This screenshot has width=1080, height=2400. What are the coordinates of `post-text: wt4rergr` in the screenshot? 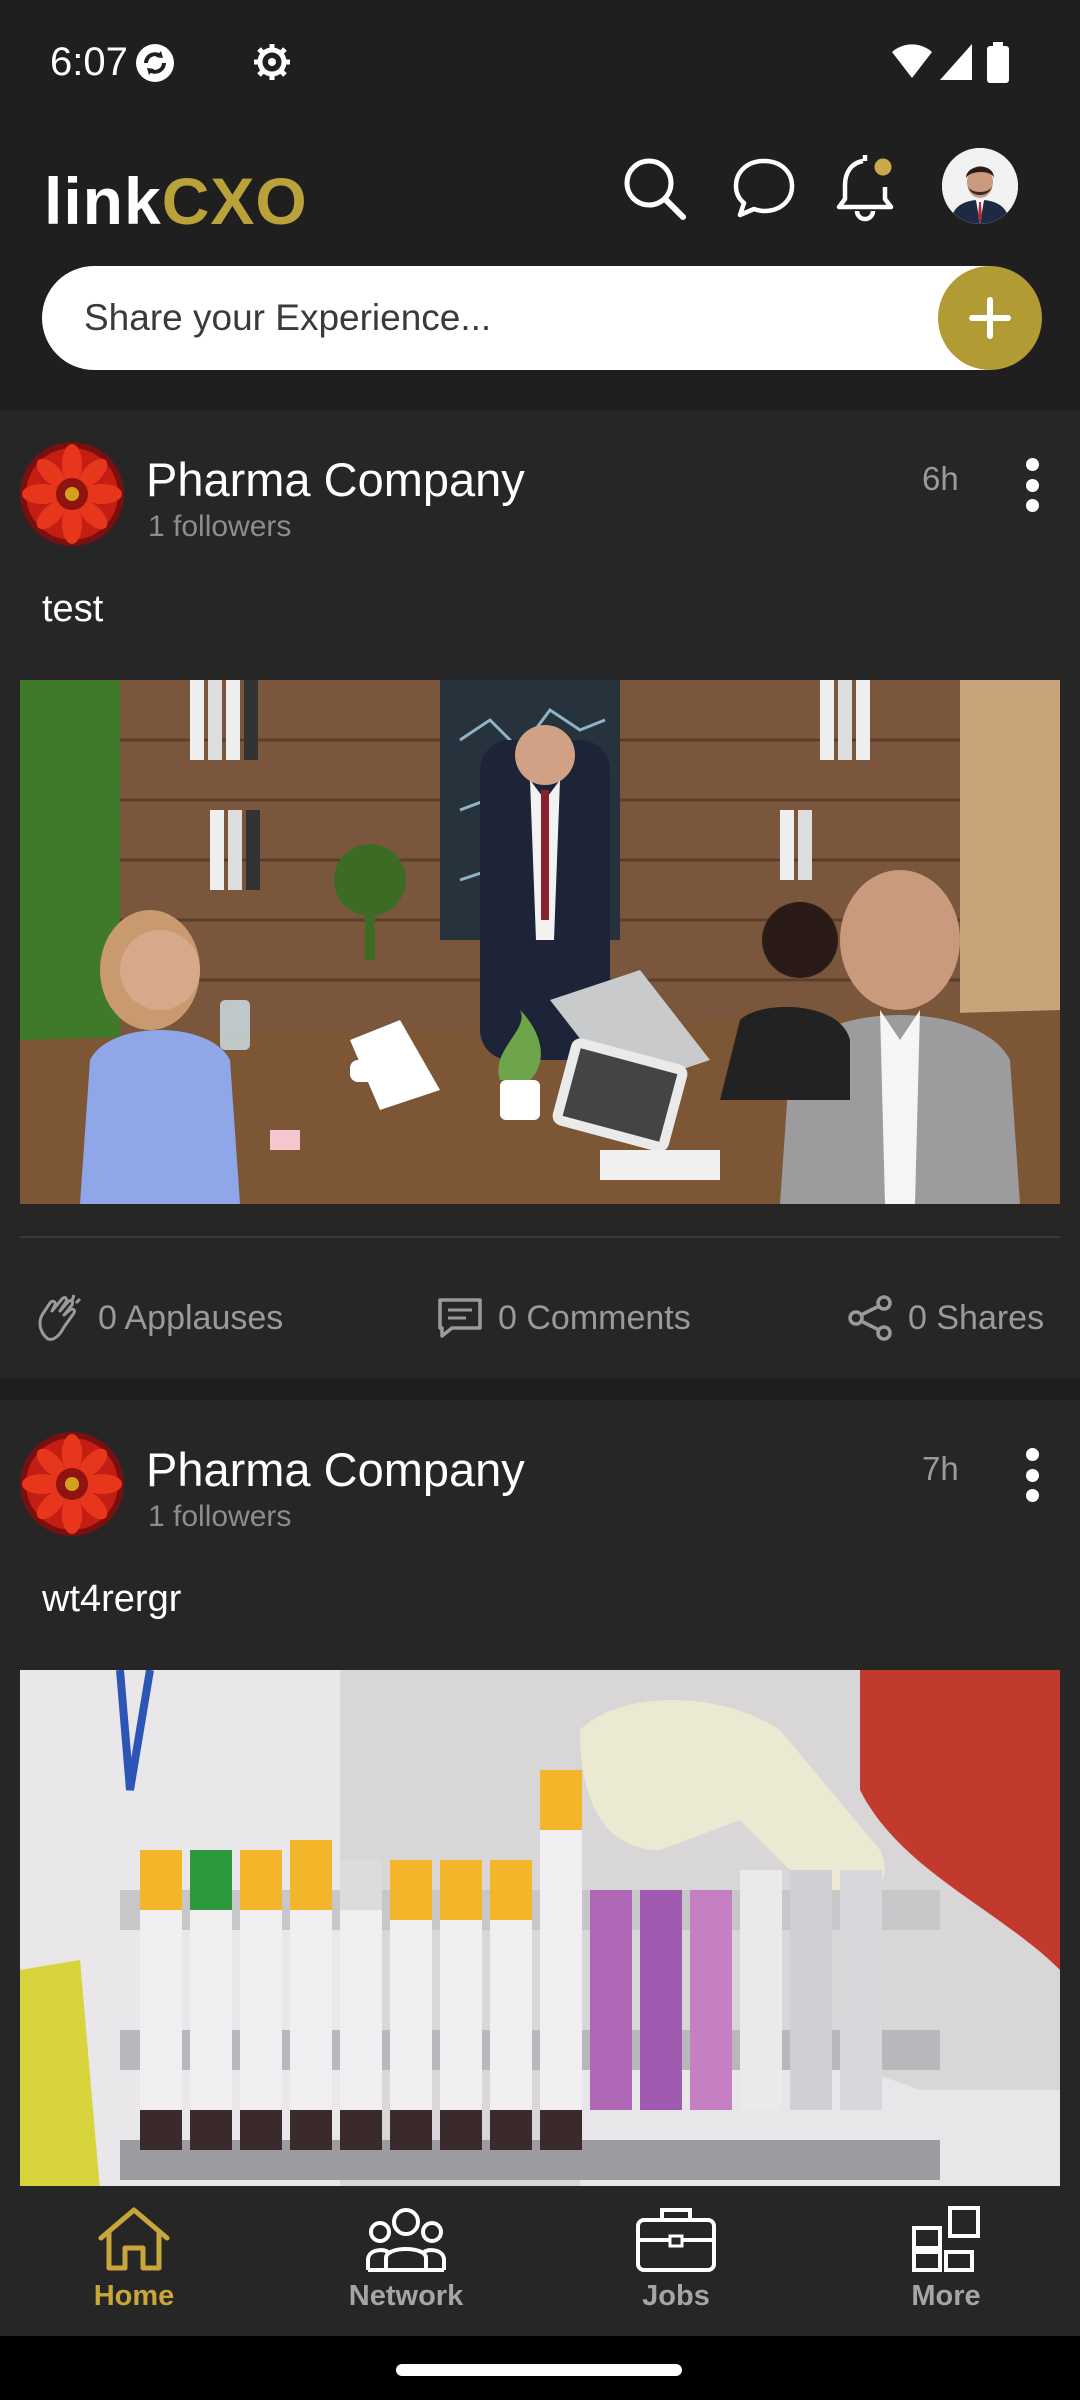 It's located at (112, 1599).